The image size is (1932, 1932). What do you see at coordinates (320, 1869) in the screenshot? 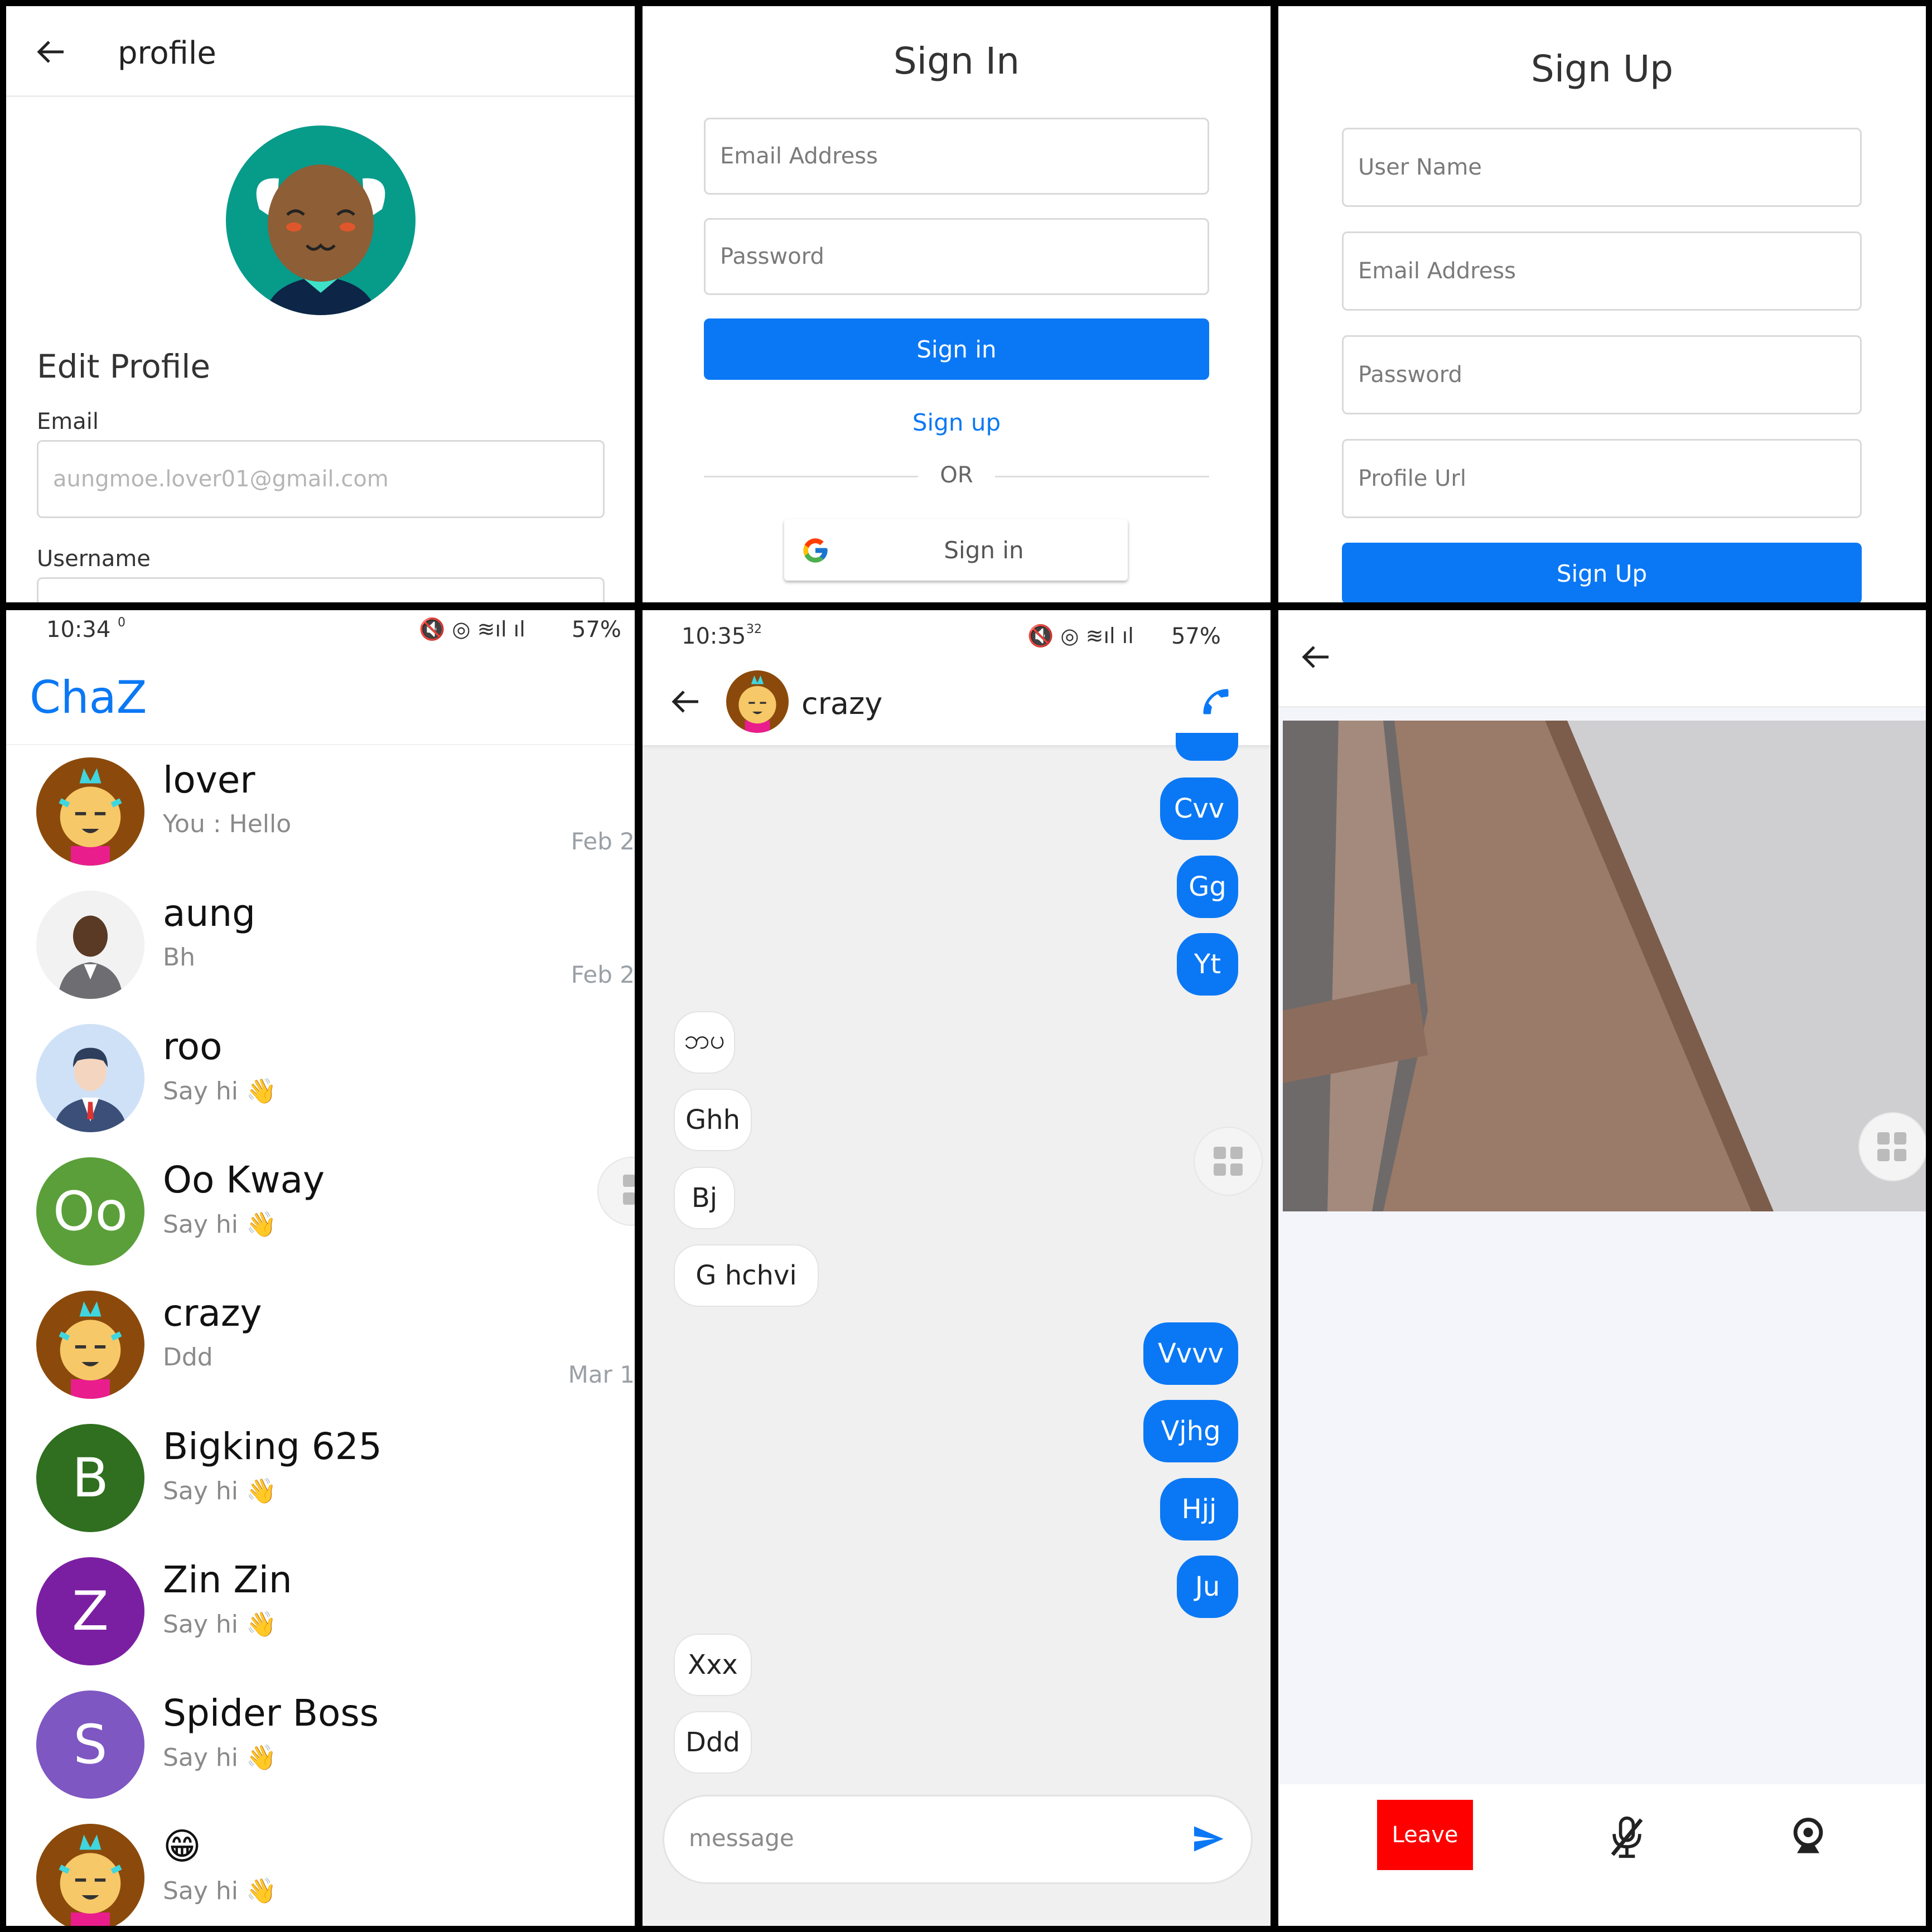
I see `chat-list-item: 😁 Say hi 👋` at bounding box center [320, 1869].